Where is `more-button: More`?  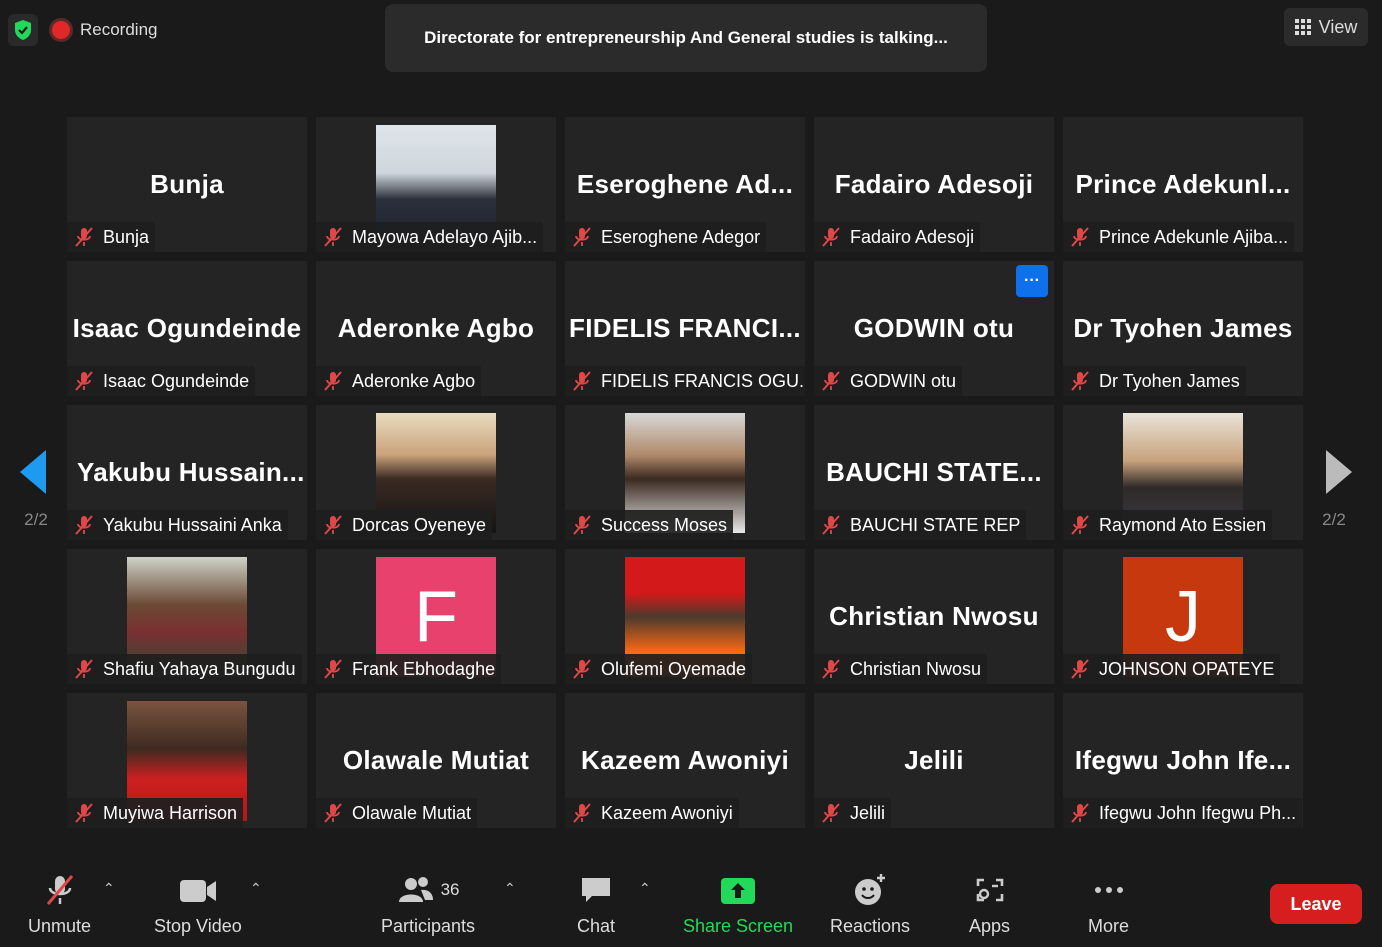
more-button: More is located at coordinates (1108, 904).